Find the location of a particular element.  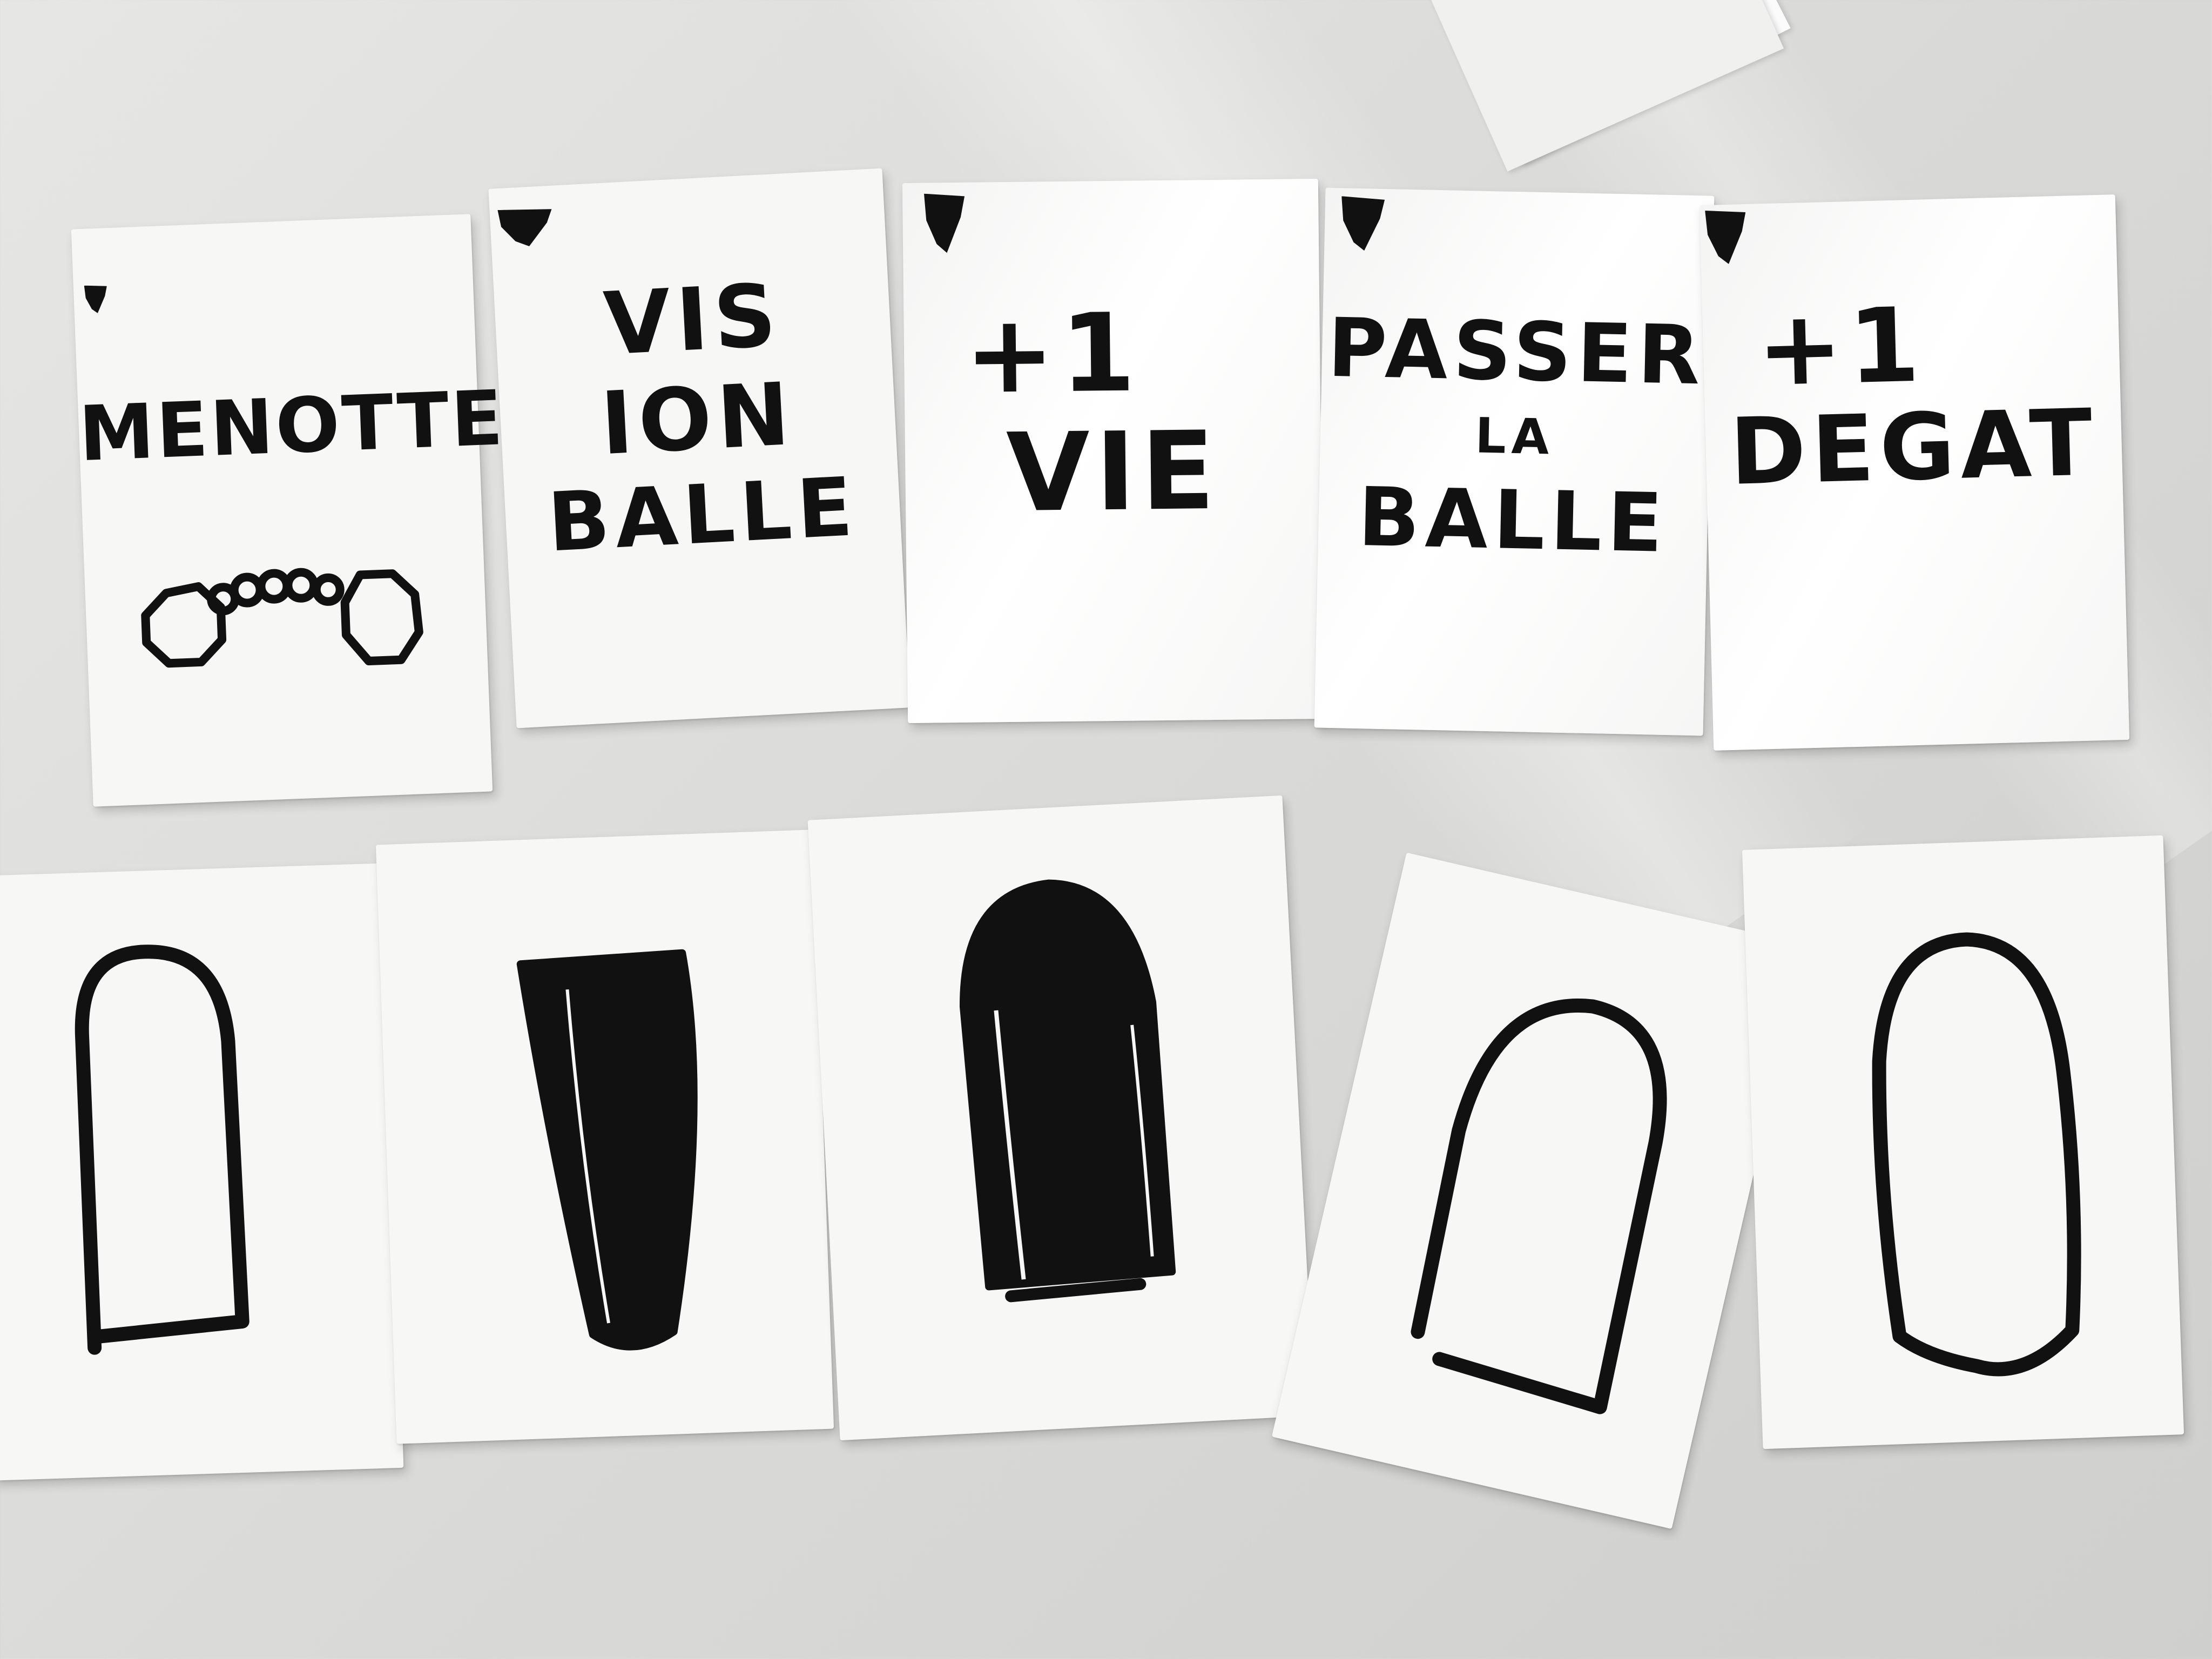

card-label-line: MENOTTE is located at coordinates (292, 426).